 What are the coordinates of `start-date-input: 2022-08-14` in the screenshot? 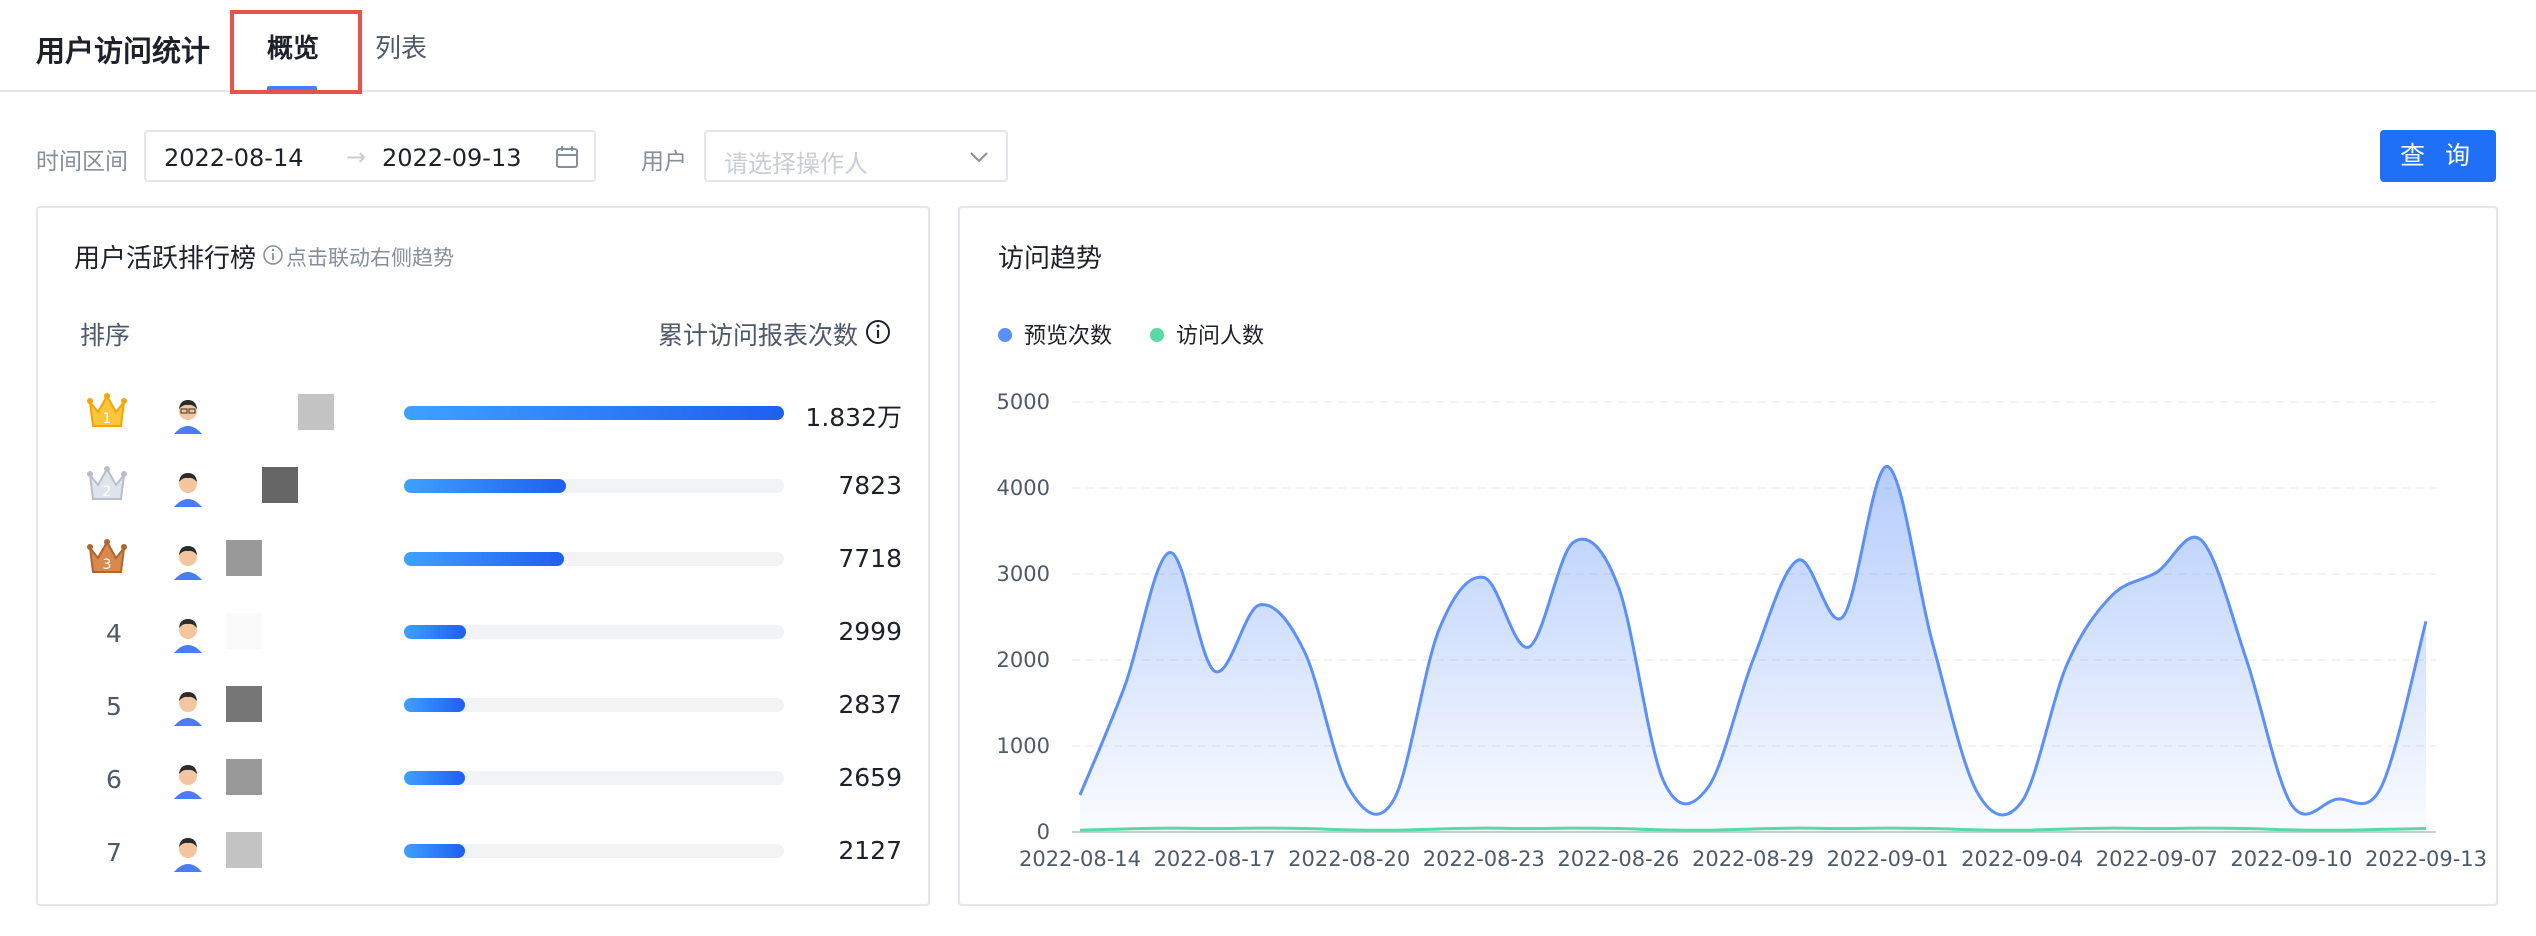 It's located at (233, 158).